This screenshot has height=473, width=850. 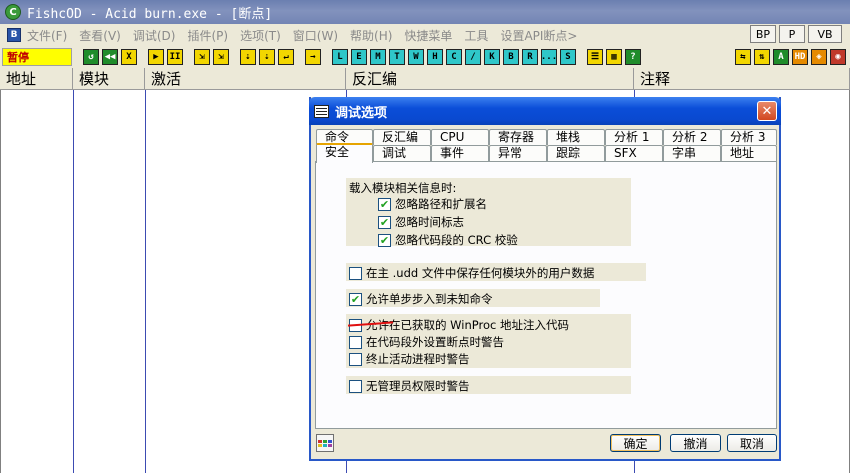 What do you see at coordinates (576, 137) in the screenshot?
I see `tab-stack: 堆栈` at bounding box center [576, 137].